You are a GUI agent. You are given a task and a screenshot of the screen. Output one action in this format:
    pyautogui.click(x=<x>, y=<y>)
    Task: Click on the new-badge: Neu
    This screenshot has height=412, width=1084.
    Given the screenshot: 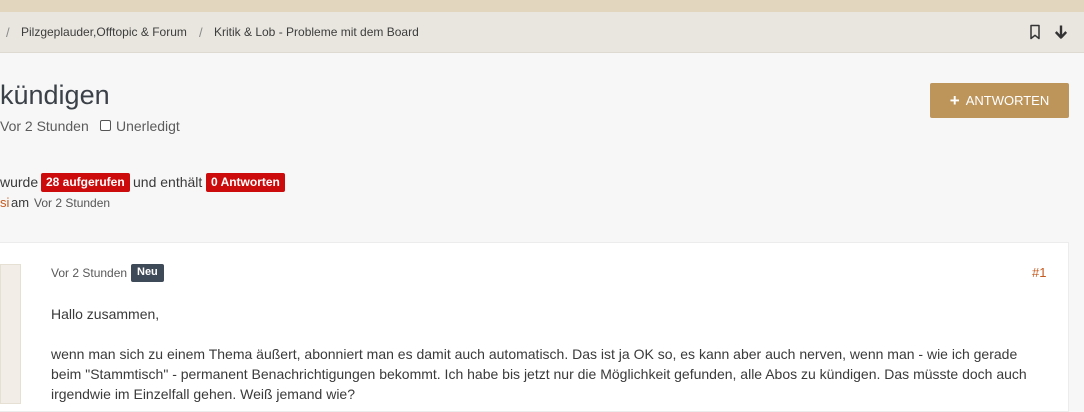 What is the action you would take?
    pyautogui.click(x=147, y=273)
    